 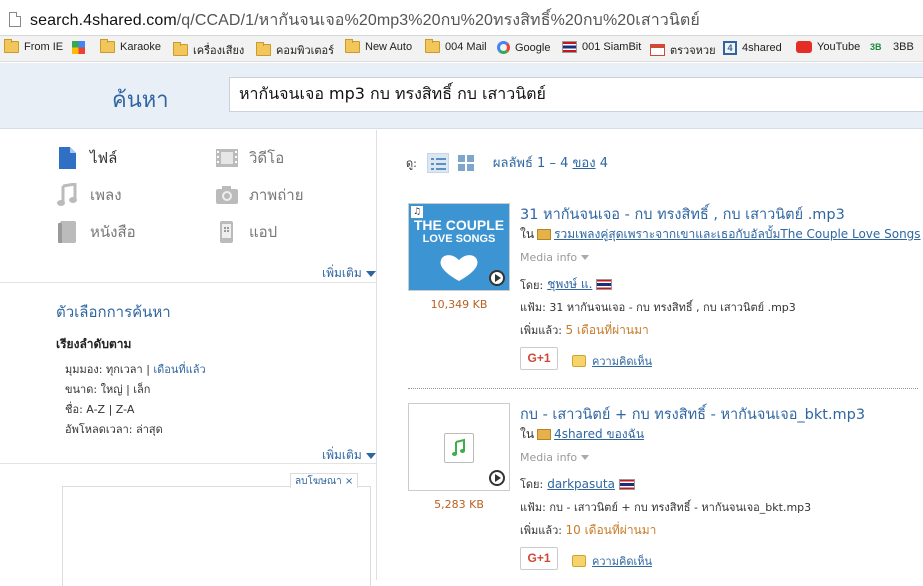 What do you see at coordinates (67, 232) in the screenshot?
I see `book-icon` at bounding box center [67, 232].